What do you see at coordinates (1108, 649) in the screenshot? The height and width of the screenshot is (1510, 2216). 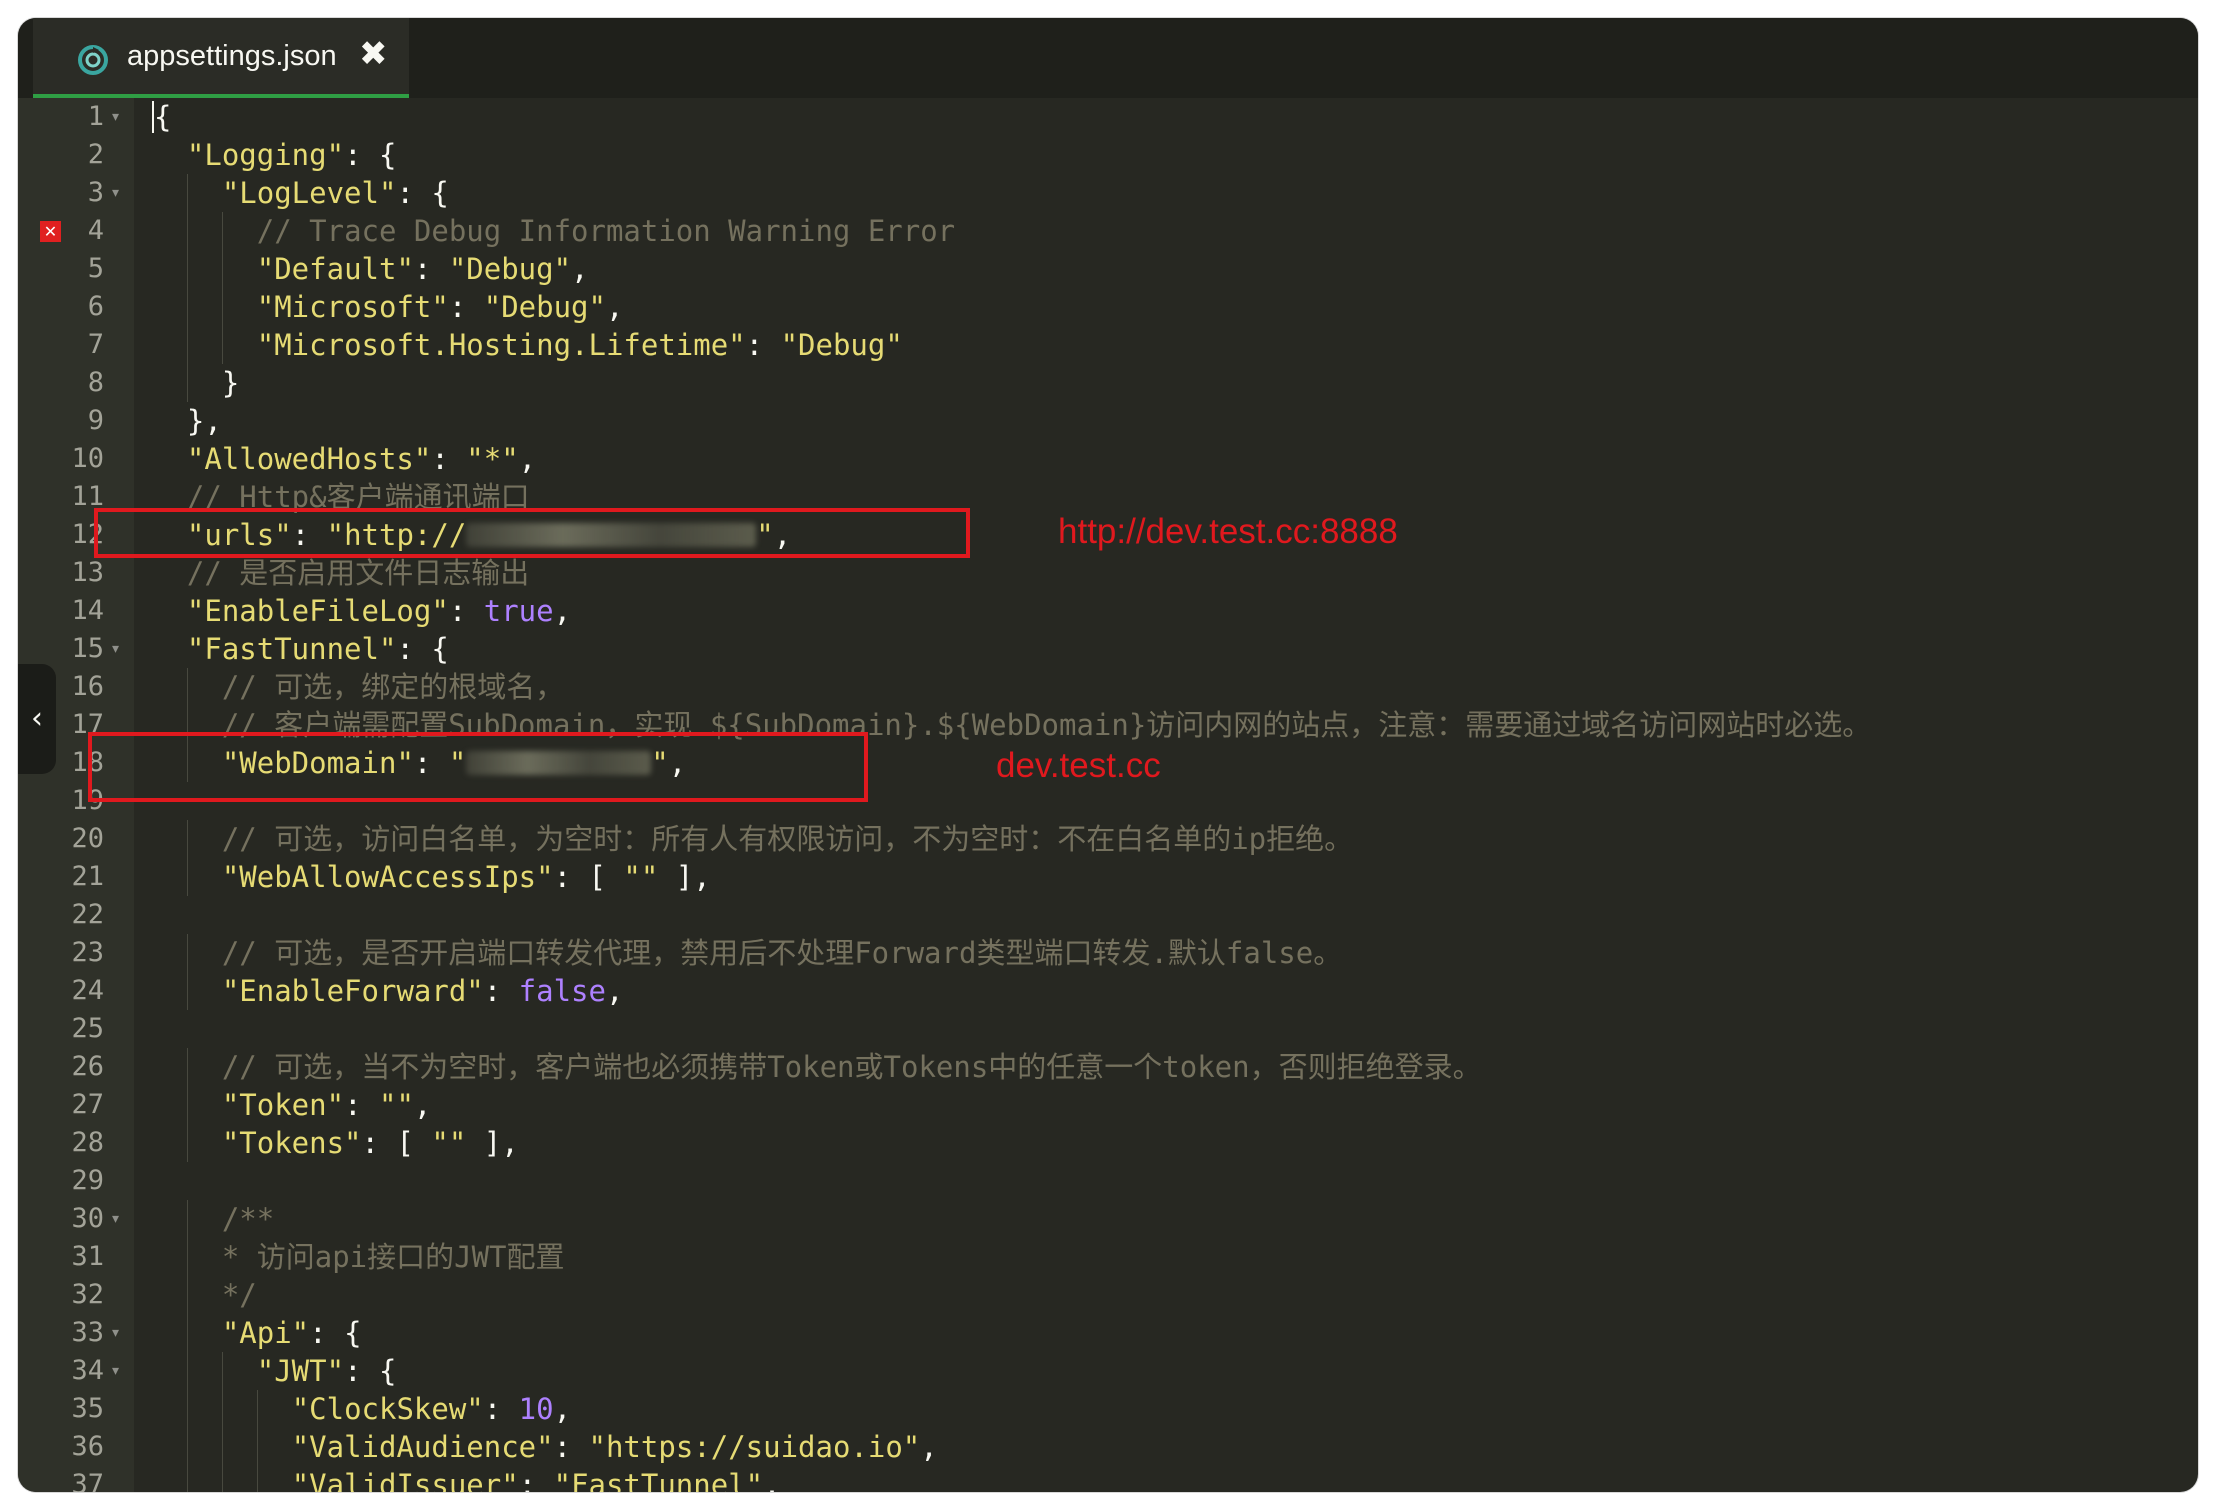 I see `code-line: 15 ▾ "FastTunnel": {` at bounding box center [1108, 649].